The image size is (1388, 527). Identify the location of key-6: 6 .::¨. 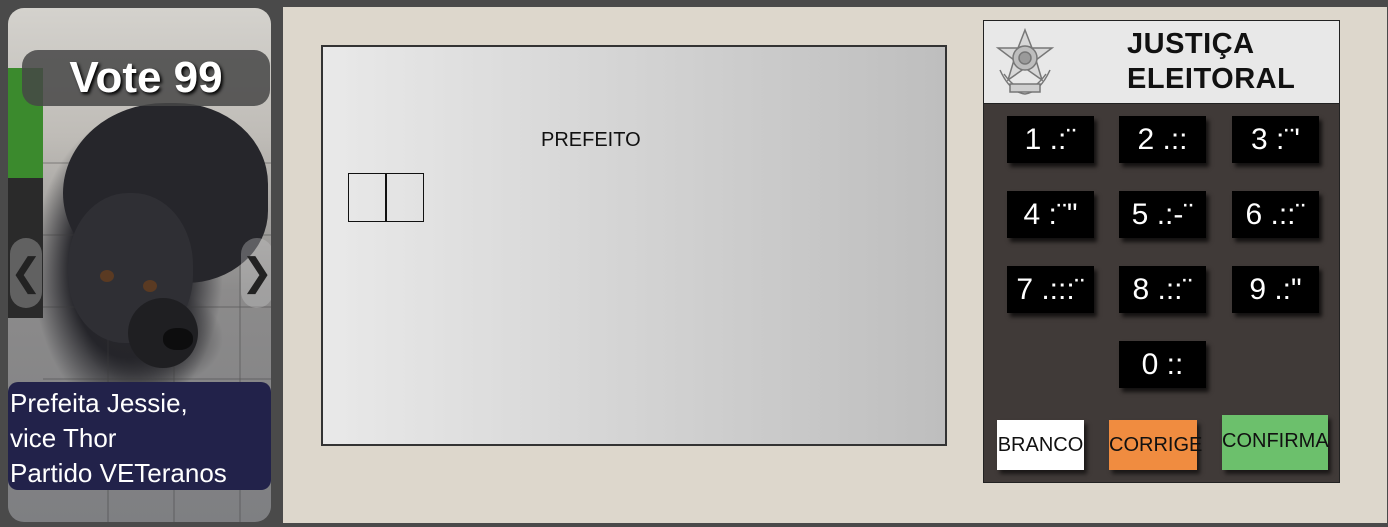
(1275, 214).